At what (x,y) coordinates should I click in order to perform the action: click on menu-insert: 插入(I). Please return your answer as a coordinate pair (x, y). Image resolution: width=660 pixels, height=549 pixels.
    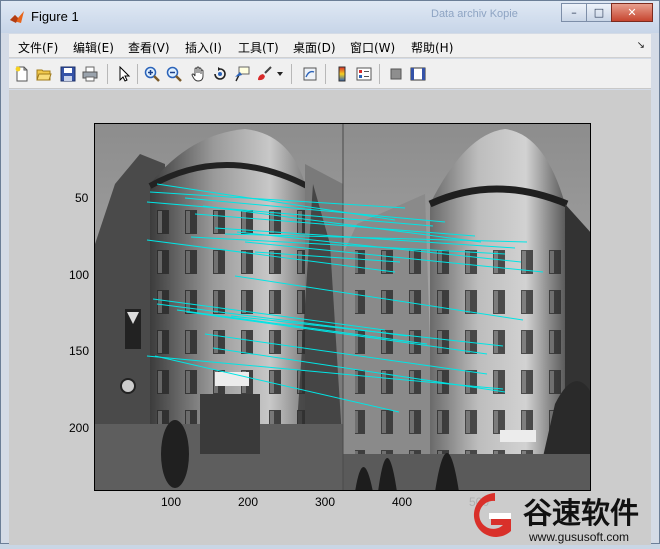
    Looking at the image, I should click on (203, 47).